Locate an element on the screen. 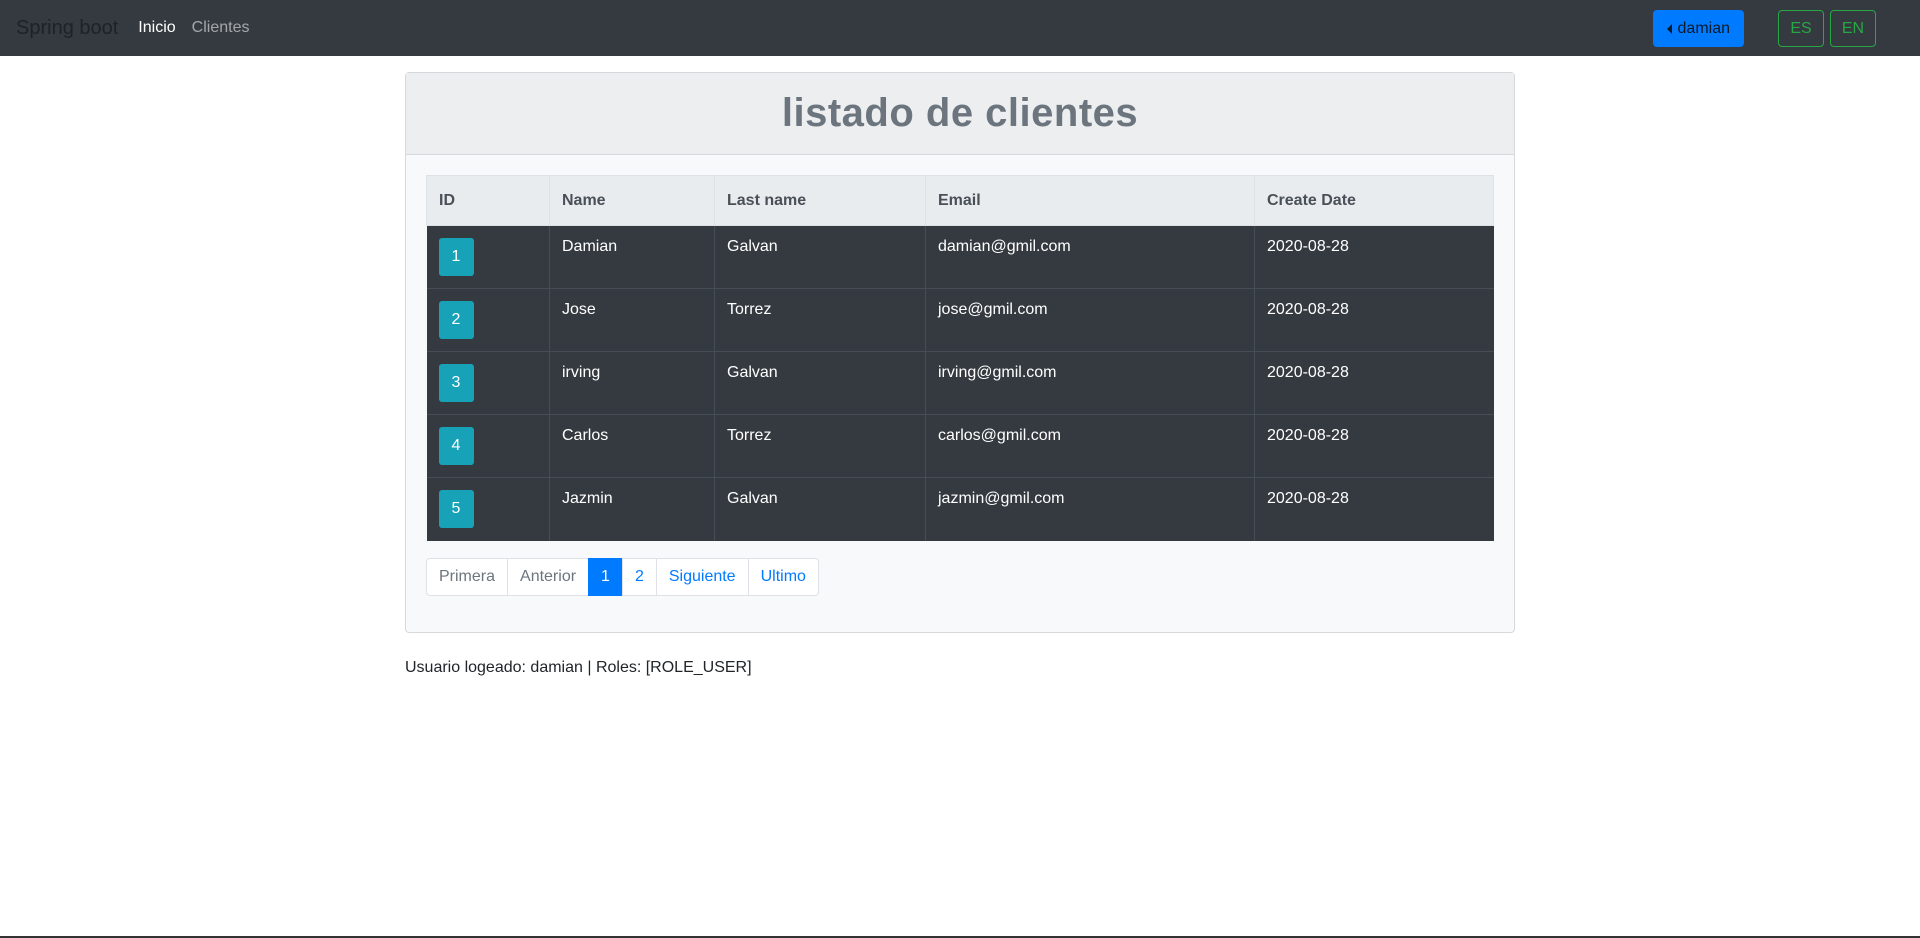  caret-left-icon is located at coordinates (1669, 28).